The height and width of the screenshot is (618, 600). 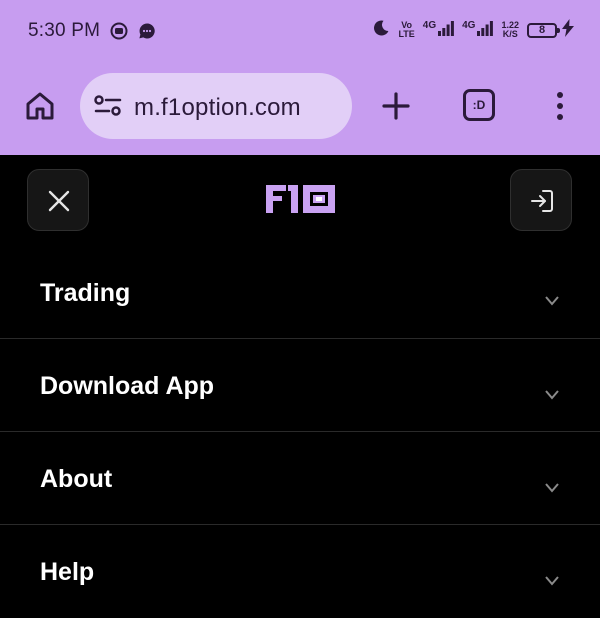 I want to click on network-1-label: 4G, so click(x=429, y=25).